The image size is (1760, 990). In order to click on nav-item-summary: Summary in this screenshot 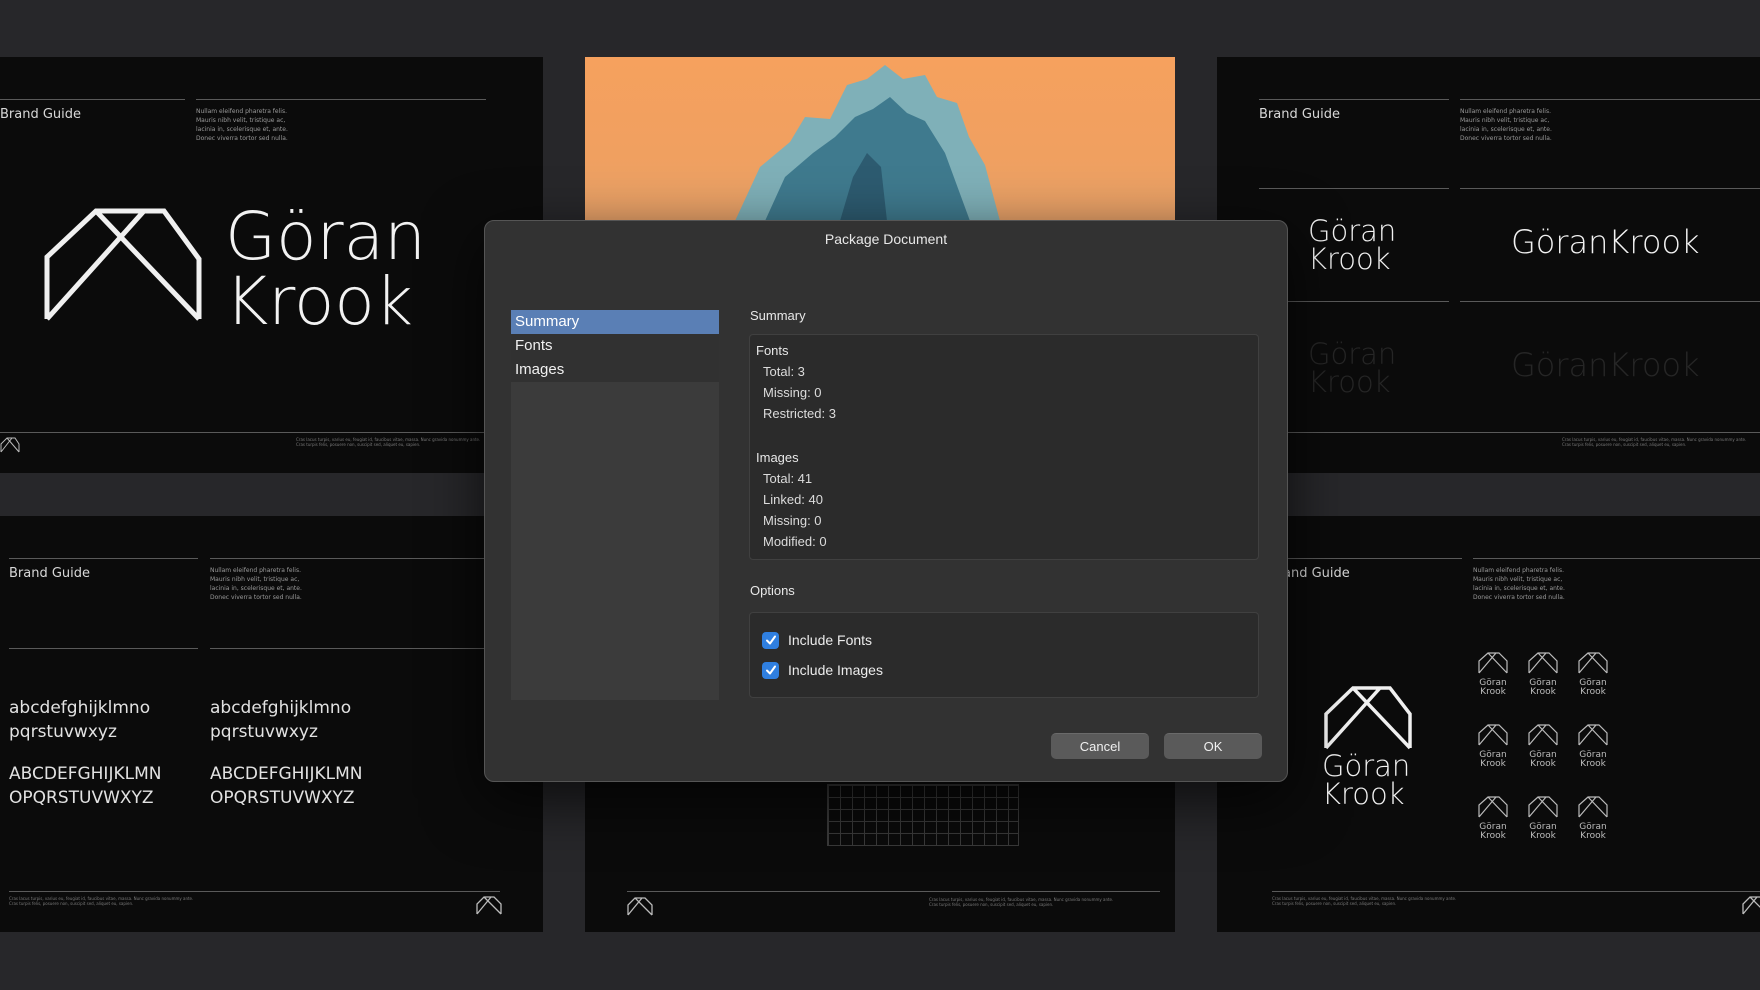, I will do `click(615, 322)`.